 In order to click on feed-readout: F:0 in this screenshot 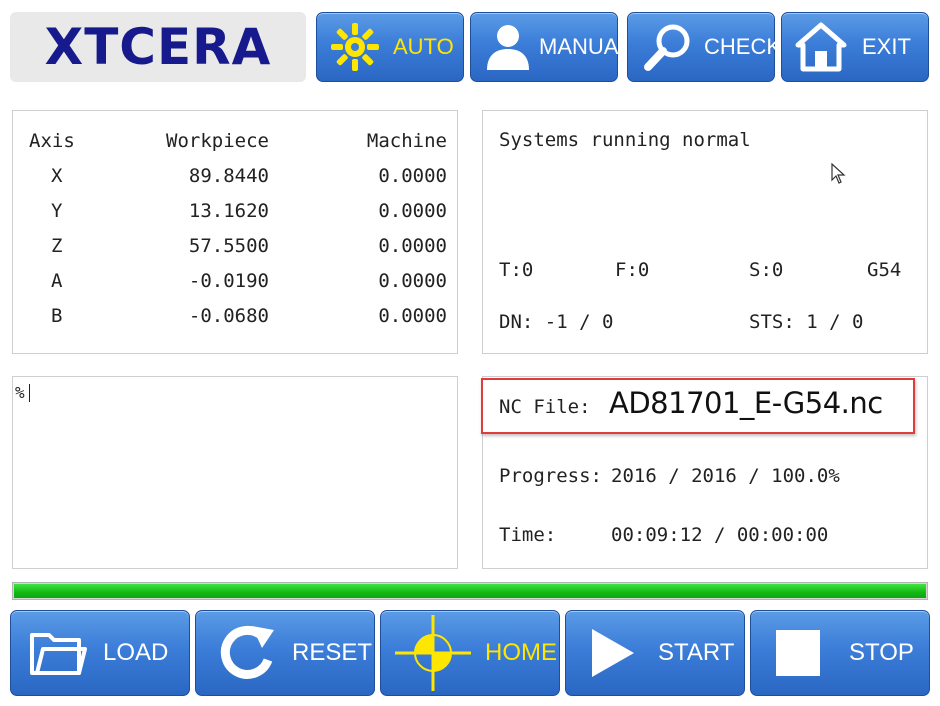, I will do `click(632, 270)`.